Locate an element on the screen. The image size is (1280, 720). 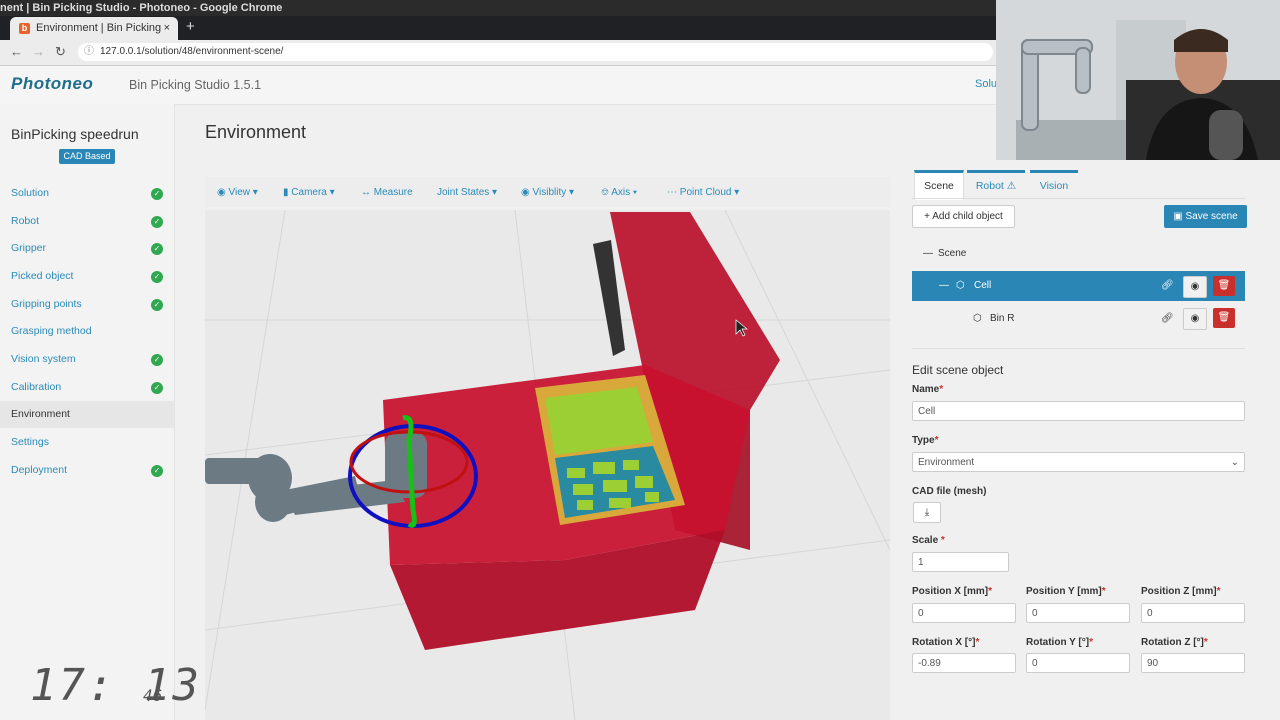
overlay-clock: 17: 13 is located at coordinates (115, 685).